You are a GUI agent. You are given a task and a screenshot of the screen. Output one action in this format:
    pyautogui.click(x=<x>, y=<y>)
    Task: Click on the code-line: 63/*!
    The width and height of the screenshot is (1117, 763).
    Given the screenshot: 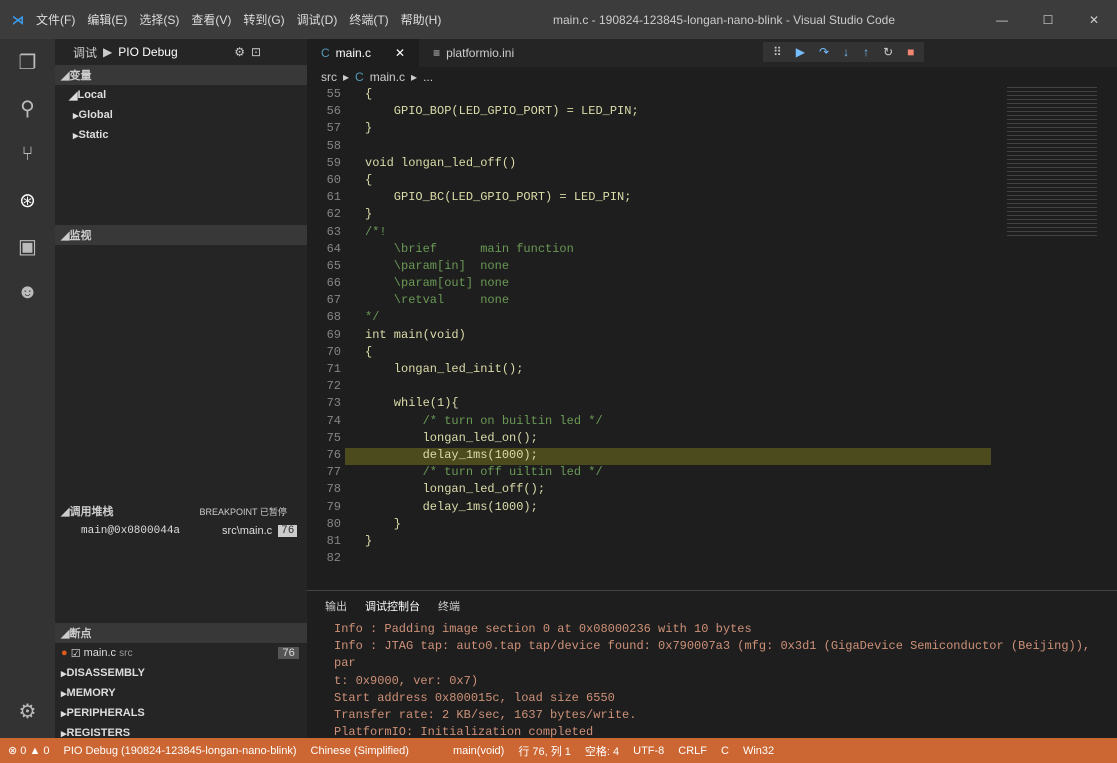 What is the action you would take?
    pyautogui.click(x=356, y=231)
    